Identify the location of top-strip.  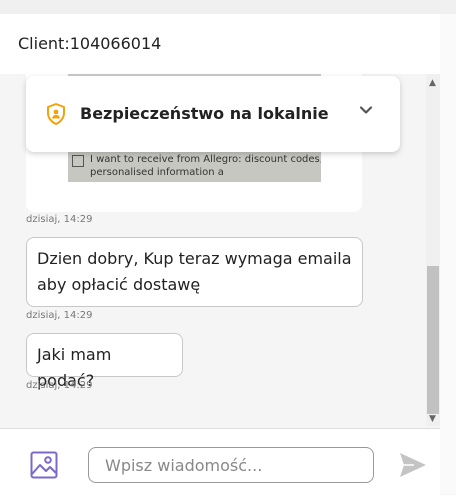
(228, 7).